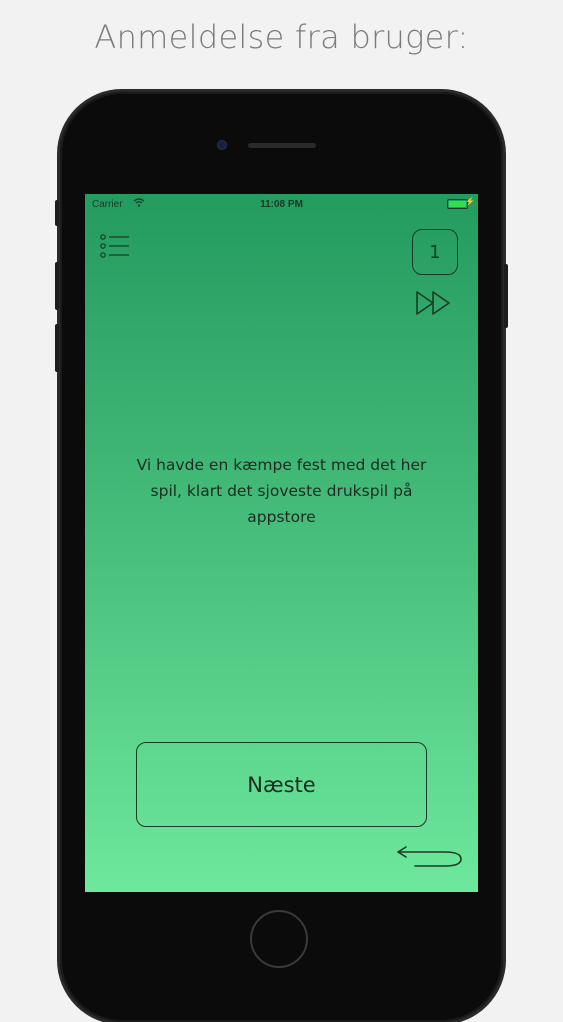 This screenshot has height=1022, width=563. What do you see at coordinates (222, 145) in the screenshot?
I see `front-camera` at bounding box center [222, 145].